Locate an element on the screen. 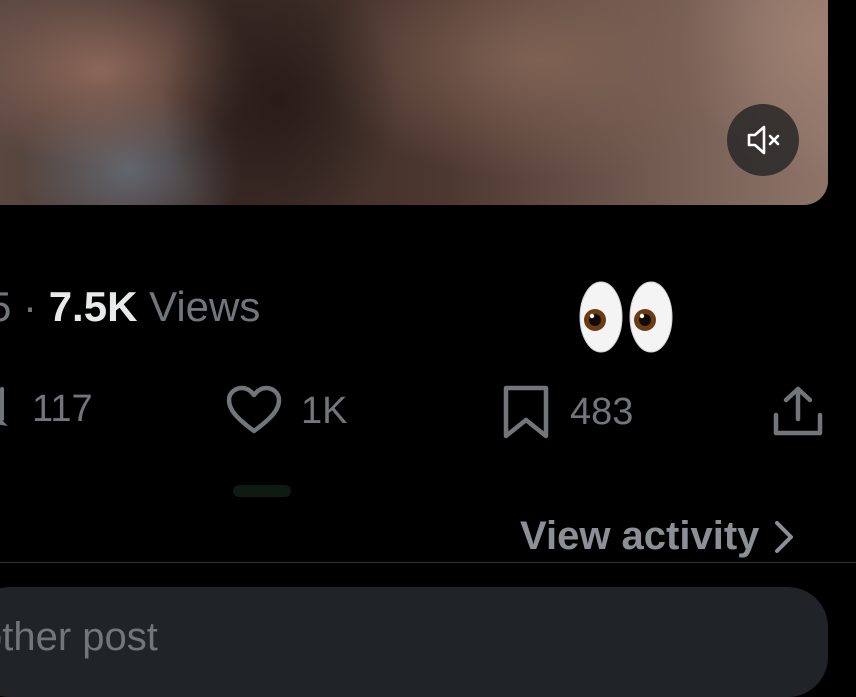 The image size is (856, 697). repost-count: 117 is located at coordinates (62, 408).